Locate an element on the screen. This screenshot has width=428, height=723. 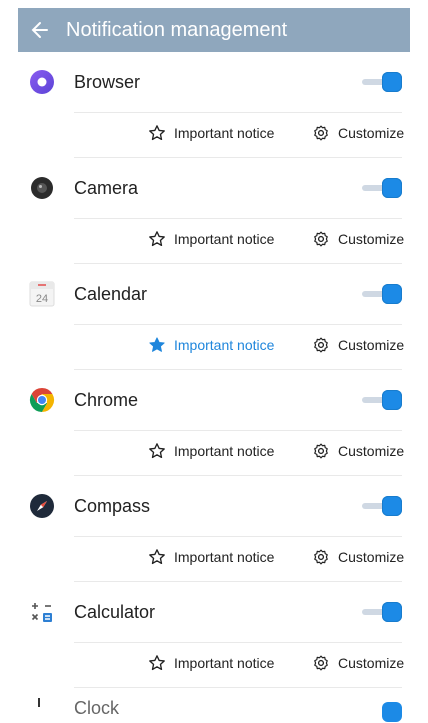
app-row: 24 Calendar is located at coordinates (214, 294).